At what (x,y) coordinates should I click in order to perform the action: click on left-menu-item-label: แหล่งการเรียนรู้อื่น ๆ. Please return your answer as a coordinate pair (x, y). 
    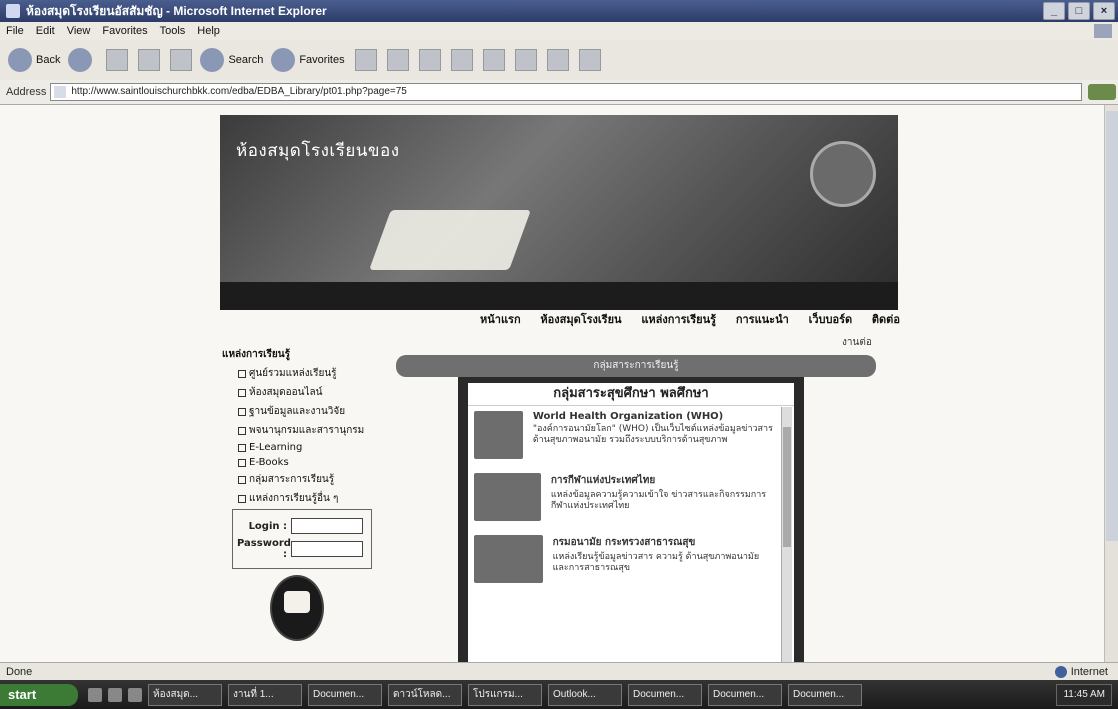
    Looking at the image, I should click on (294, 498).